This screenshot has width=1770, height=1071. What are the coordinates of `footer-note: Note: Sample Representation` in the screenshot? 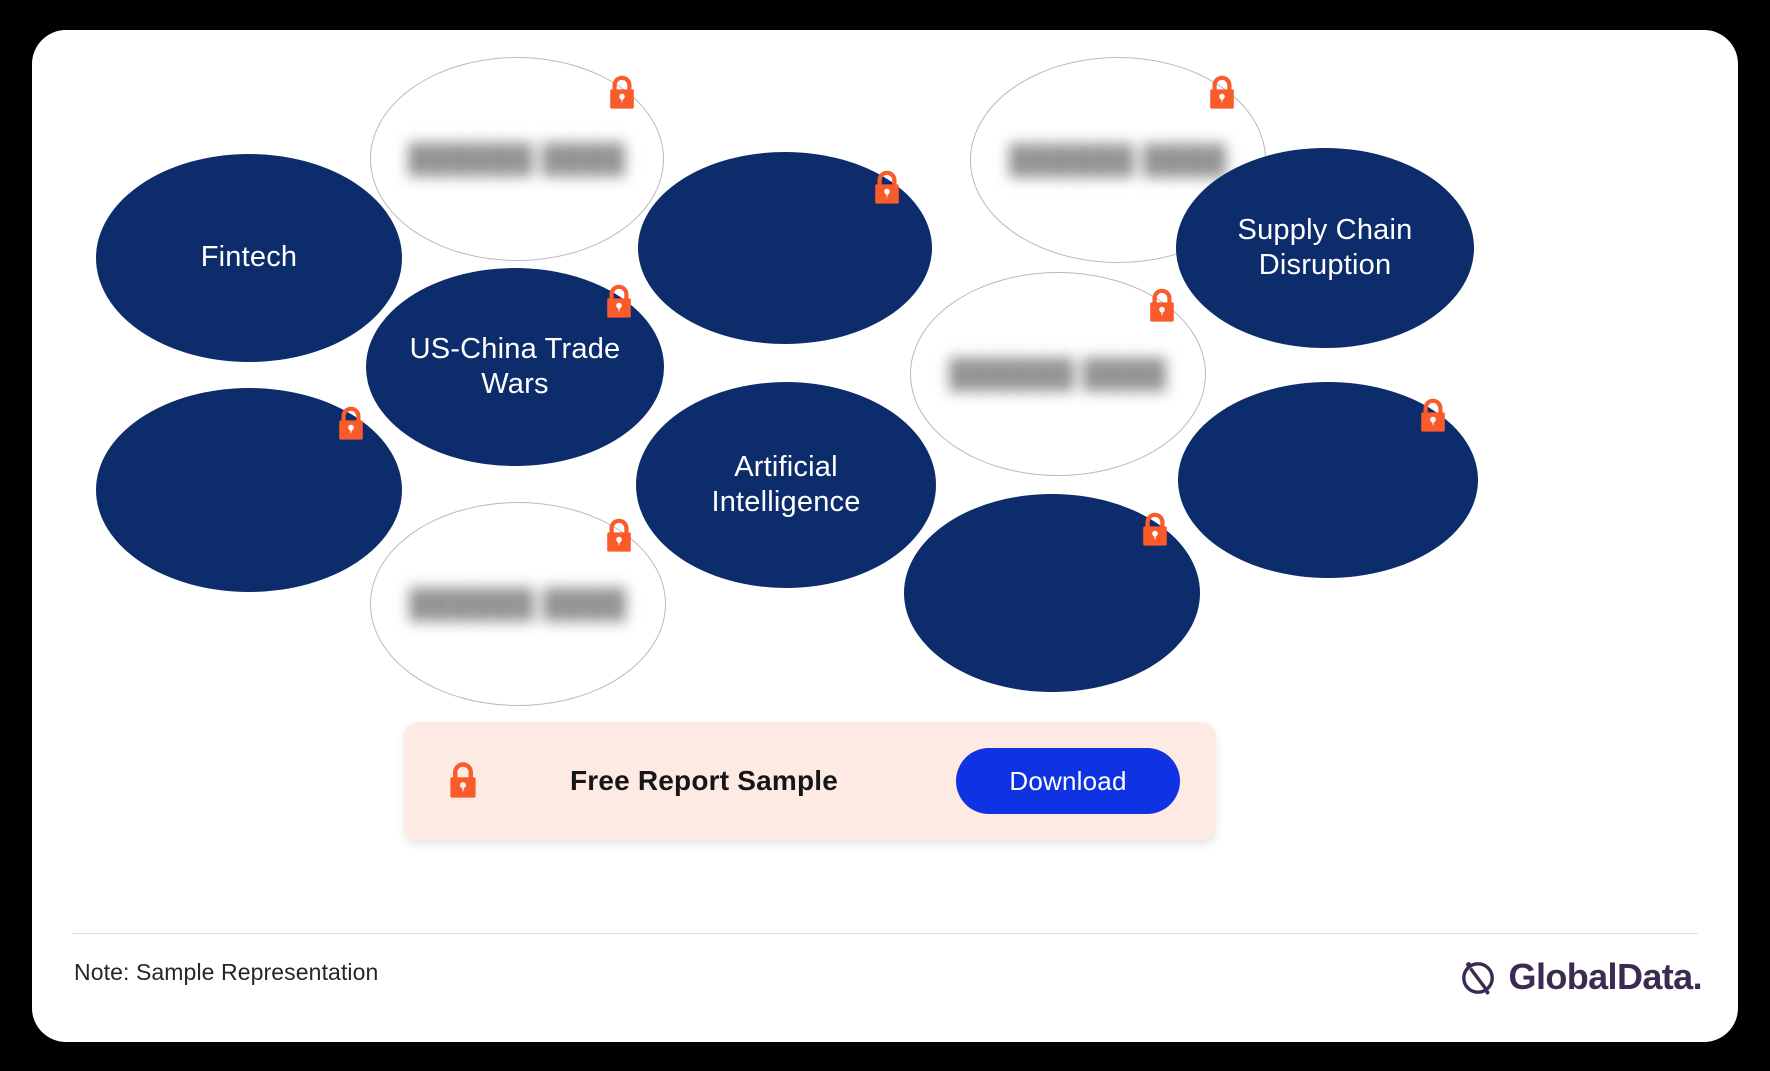 It's located at (226, 972).